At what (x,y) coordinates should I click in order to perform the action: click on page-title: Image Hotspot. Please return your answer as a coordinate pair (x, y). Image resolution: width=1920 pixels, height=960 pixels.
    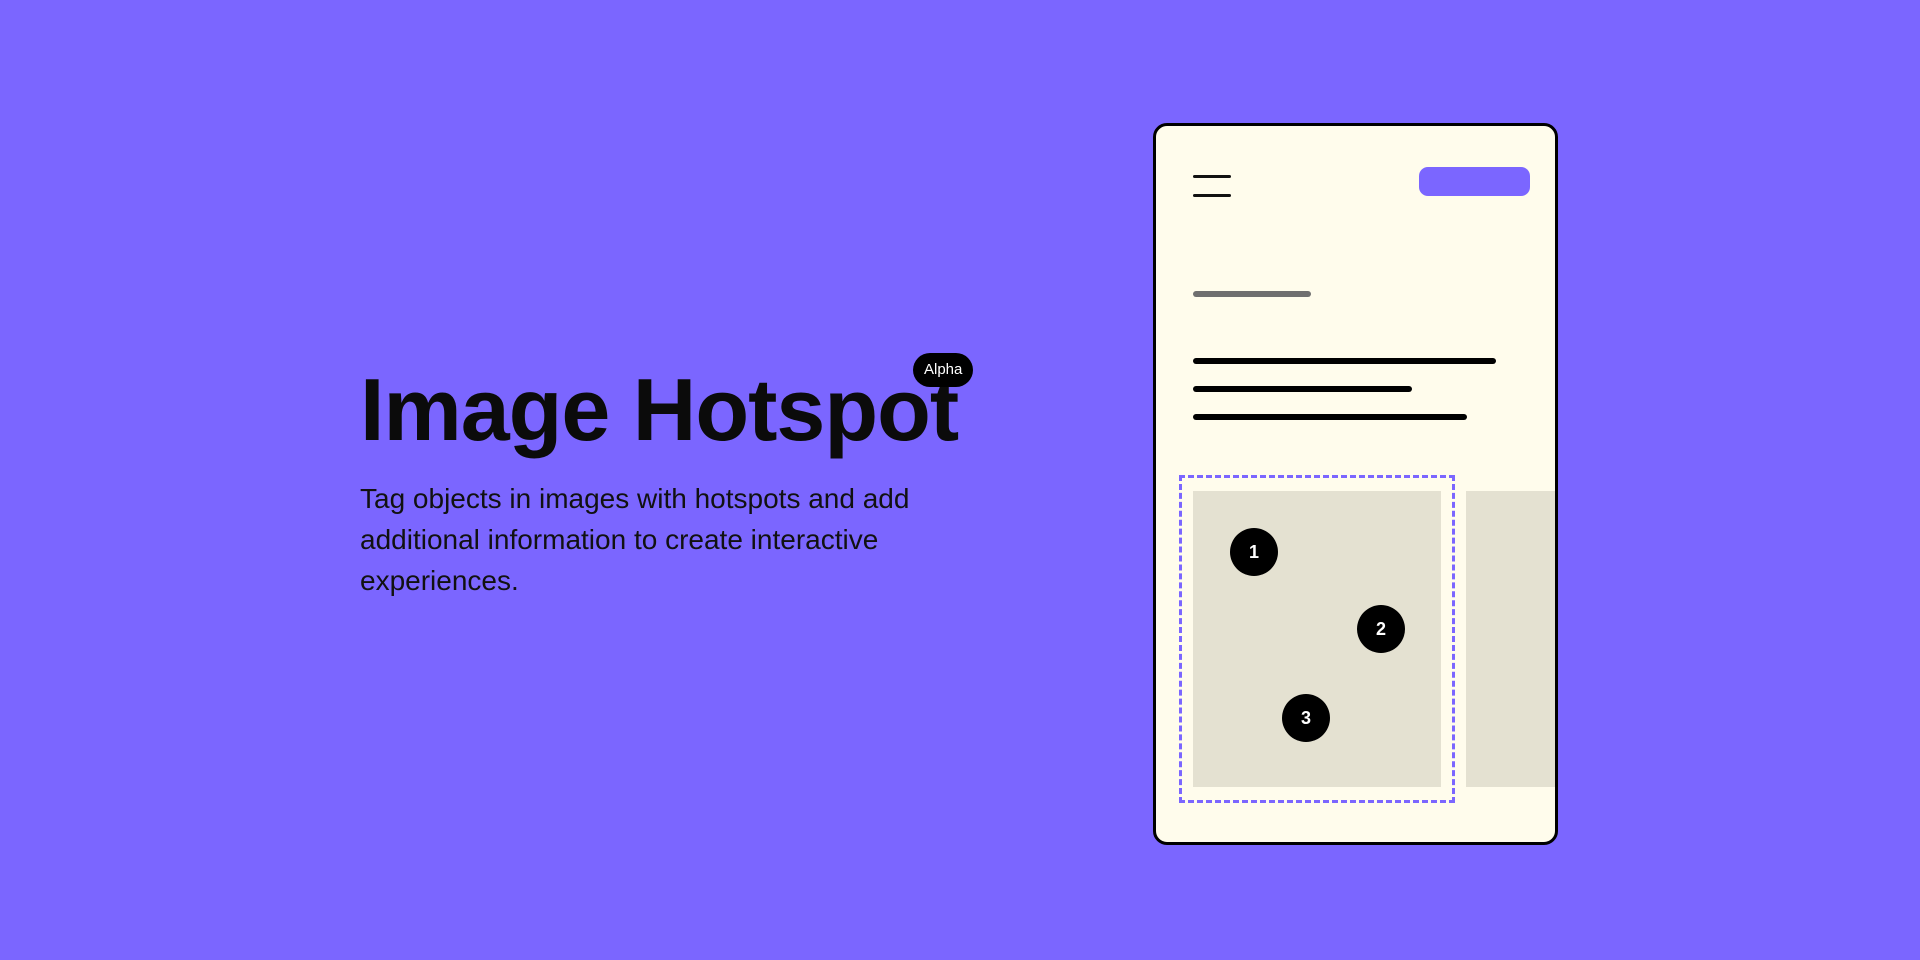
    Looking at the image, I should click on (659, 409).